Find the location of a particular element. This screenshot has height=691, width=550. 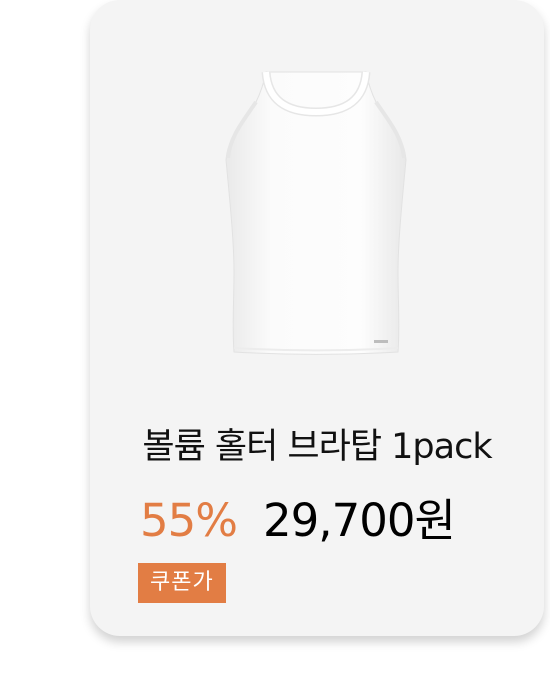

discount-rate: 55% is located at coordinates (189, 520).